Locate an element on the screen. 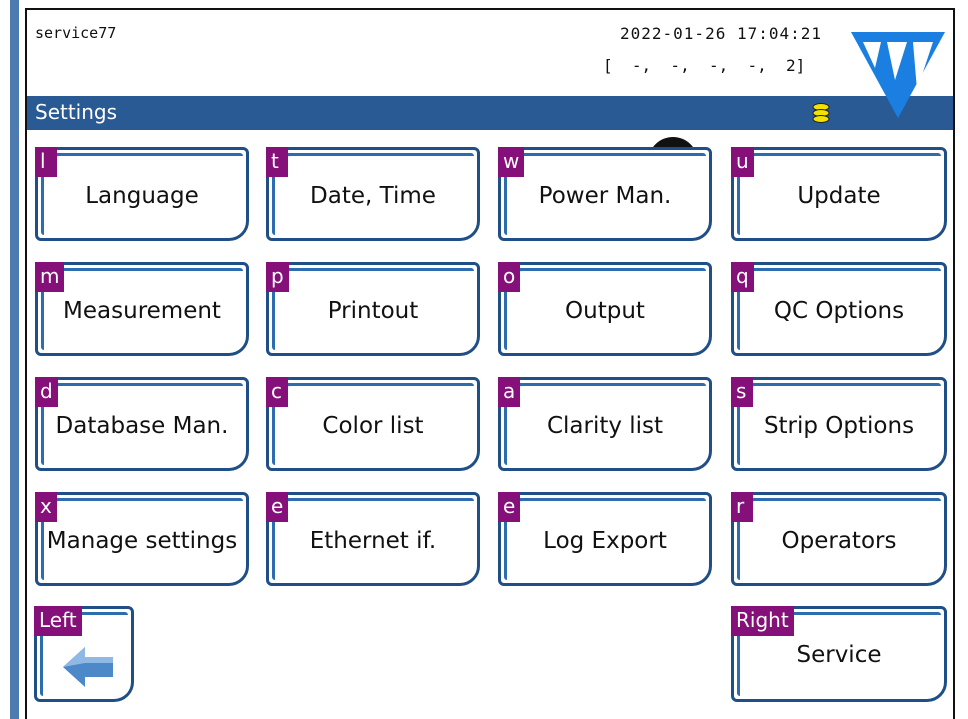  button-label: Operators is located at coordinates (839, 541).